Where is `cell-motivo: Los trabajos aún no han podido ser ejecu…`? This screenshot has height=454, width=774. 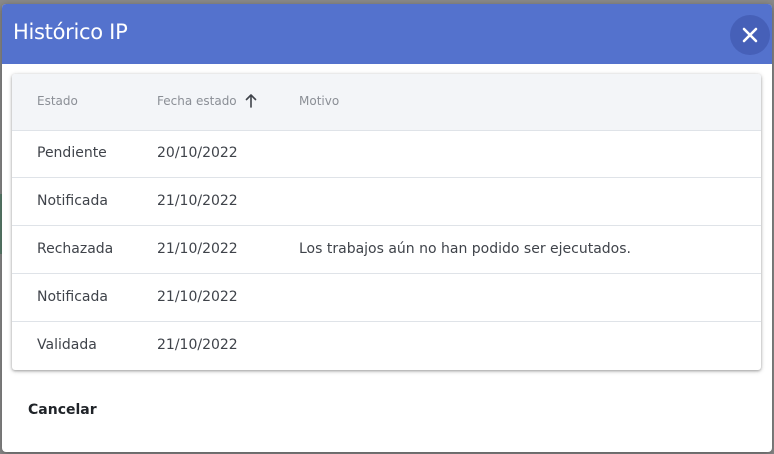 cell-motivo: Los trabajos aún no han podido ser ejecu… is located at coordinates (465, 249).